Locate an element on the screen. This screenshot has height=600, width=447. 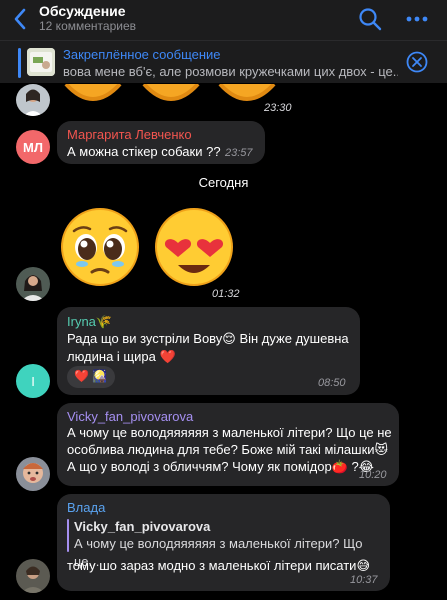
reactions: ❤️ 🎑 is located at coordinates (91, 376).